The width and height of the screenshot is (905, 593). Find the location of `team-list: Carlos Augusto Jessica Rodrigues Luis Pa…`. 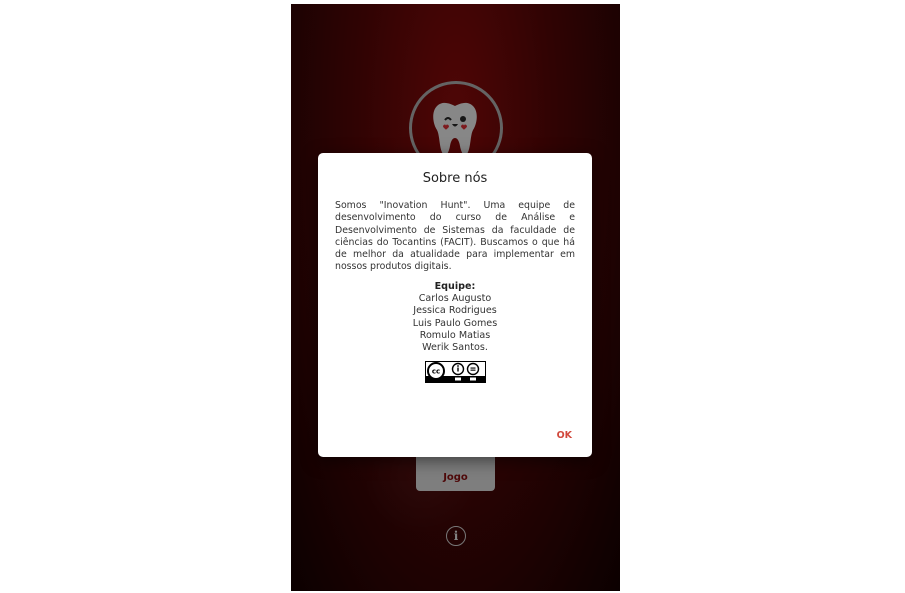

team-list: Carlos Augusto Jessica Rodrigues Luis Pa… is located at coordinates (455, 323).